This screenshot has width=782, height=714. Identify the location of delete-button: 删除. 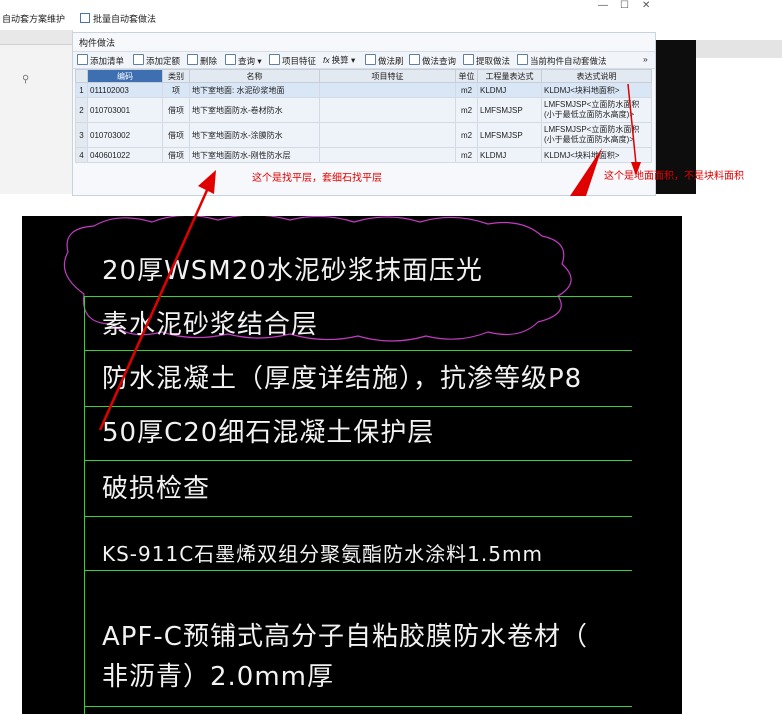
(202, 60).